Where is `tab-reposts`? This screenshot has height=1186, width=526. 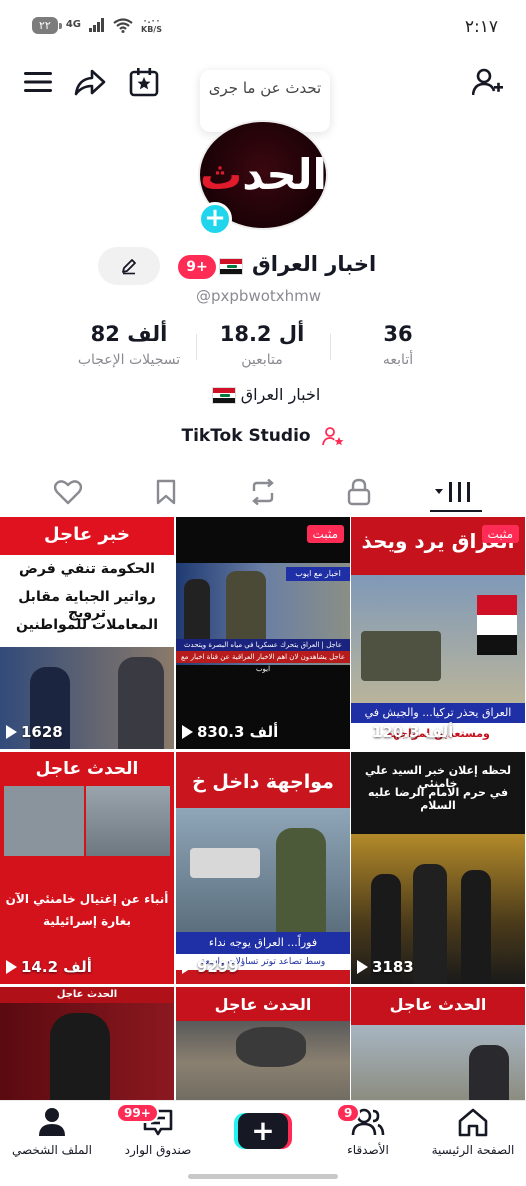
tab-reposts is located at coordinates (263, 492).